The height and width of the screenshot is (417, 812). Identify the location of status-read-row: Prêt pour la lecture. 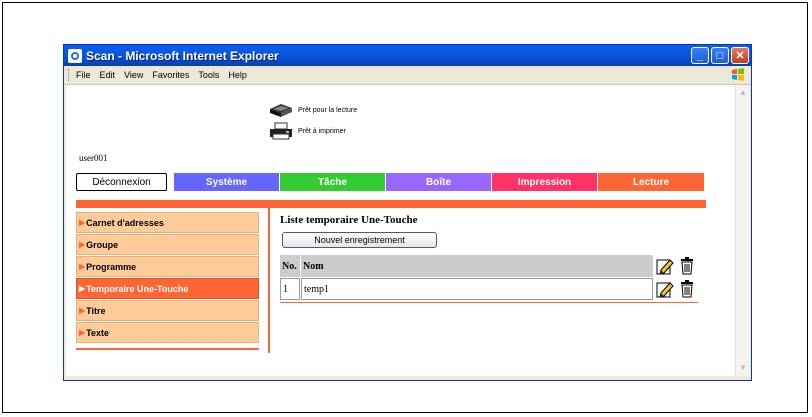
(312, 110).